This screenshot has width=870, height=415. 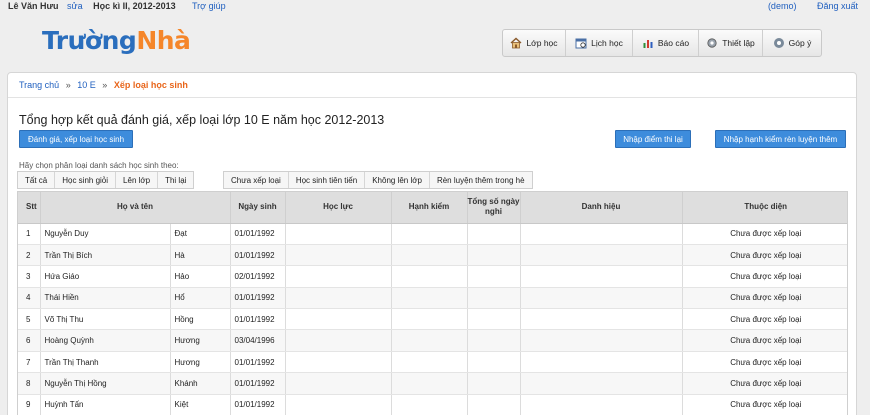 What do you see at coordinates (673, 43) in the screenshot?
I see `nav-label: Báo cáo` at bounding box center [673, 43].